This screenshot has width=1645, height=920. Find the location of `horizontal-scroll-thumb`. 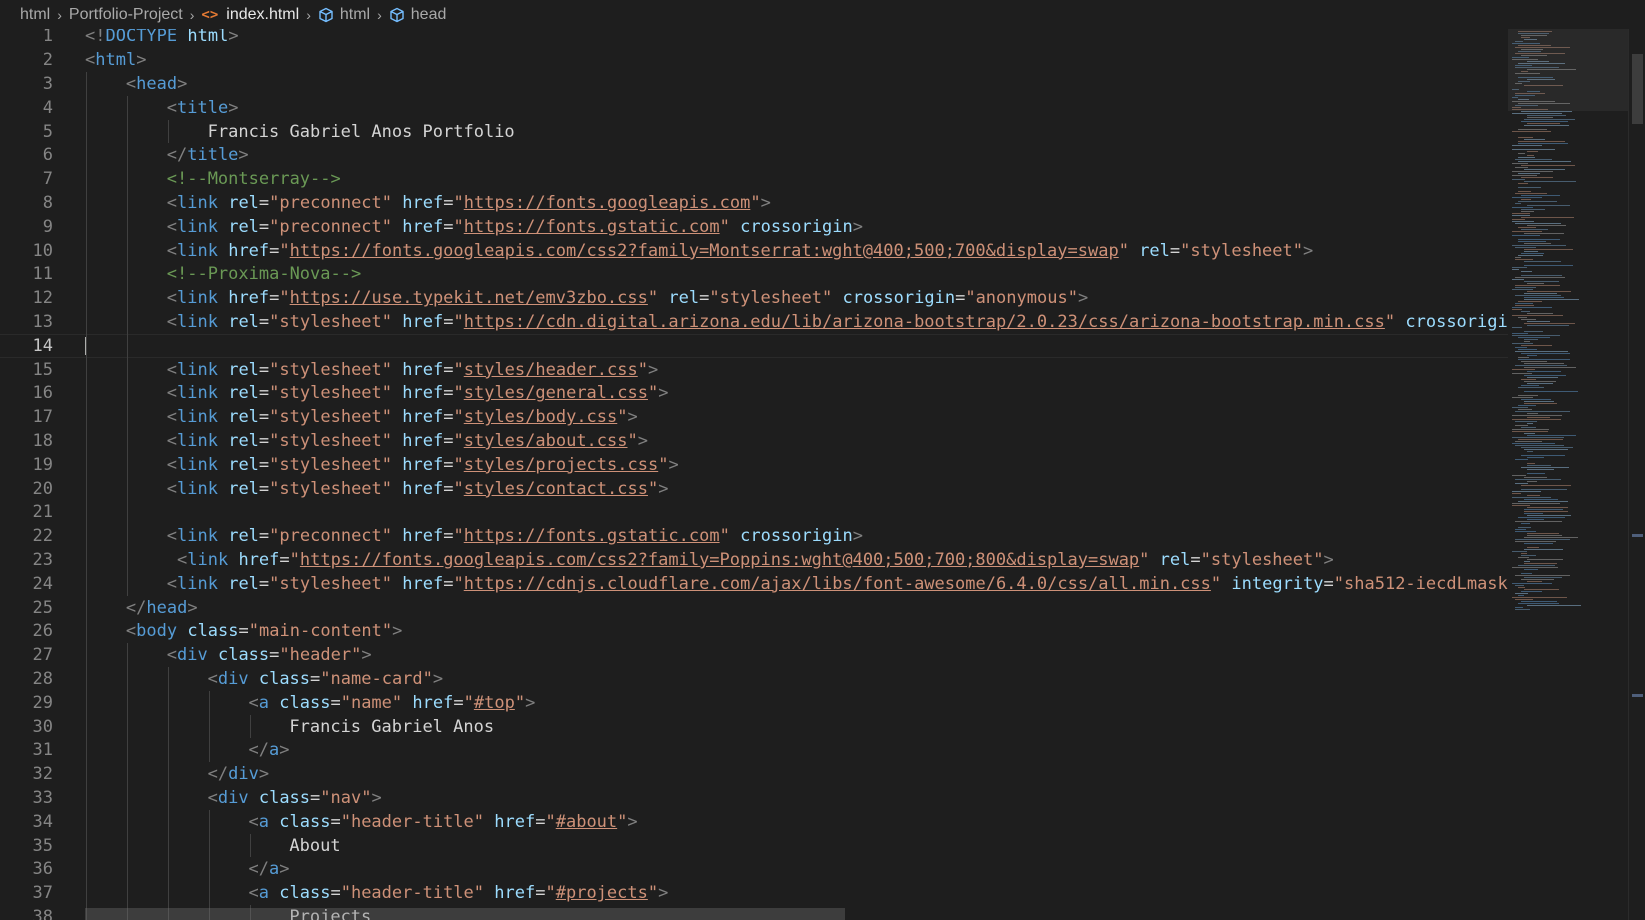

horizontal-scroll-thumb is located at coordinates (465, 914).